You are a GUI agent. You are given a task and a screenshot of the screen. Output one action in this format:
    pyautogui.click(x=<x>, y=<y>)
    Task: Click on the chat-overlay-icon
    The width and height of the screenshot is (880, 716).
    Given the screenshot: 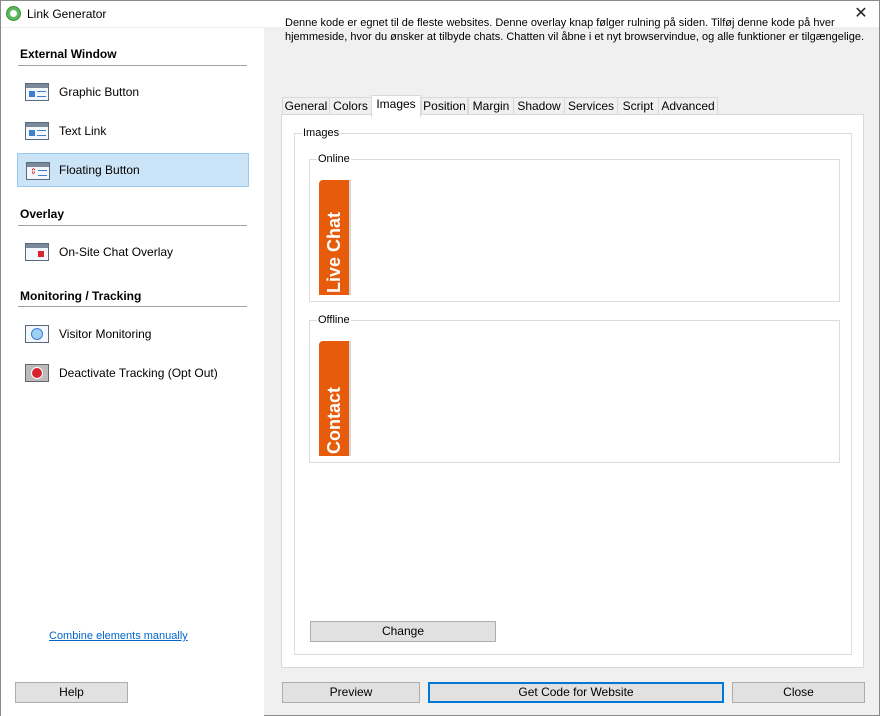 What is the action you would take?
    pyautogui.click(x=37, y=252)
    